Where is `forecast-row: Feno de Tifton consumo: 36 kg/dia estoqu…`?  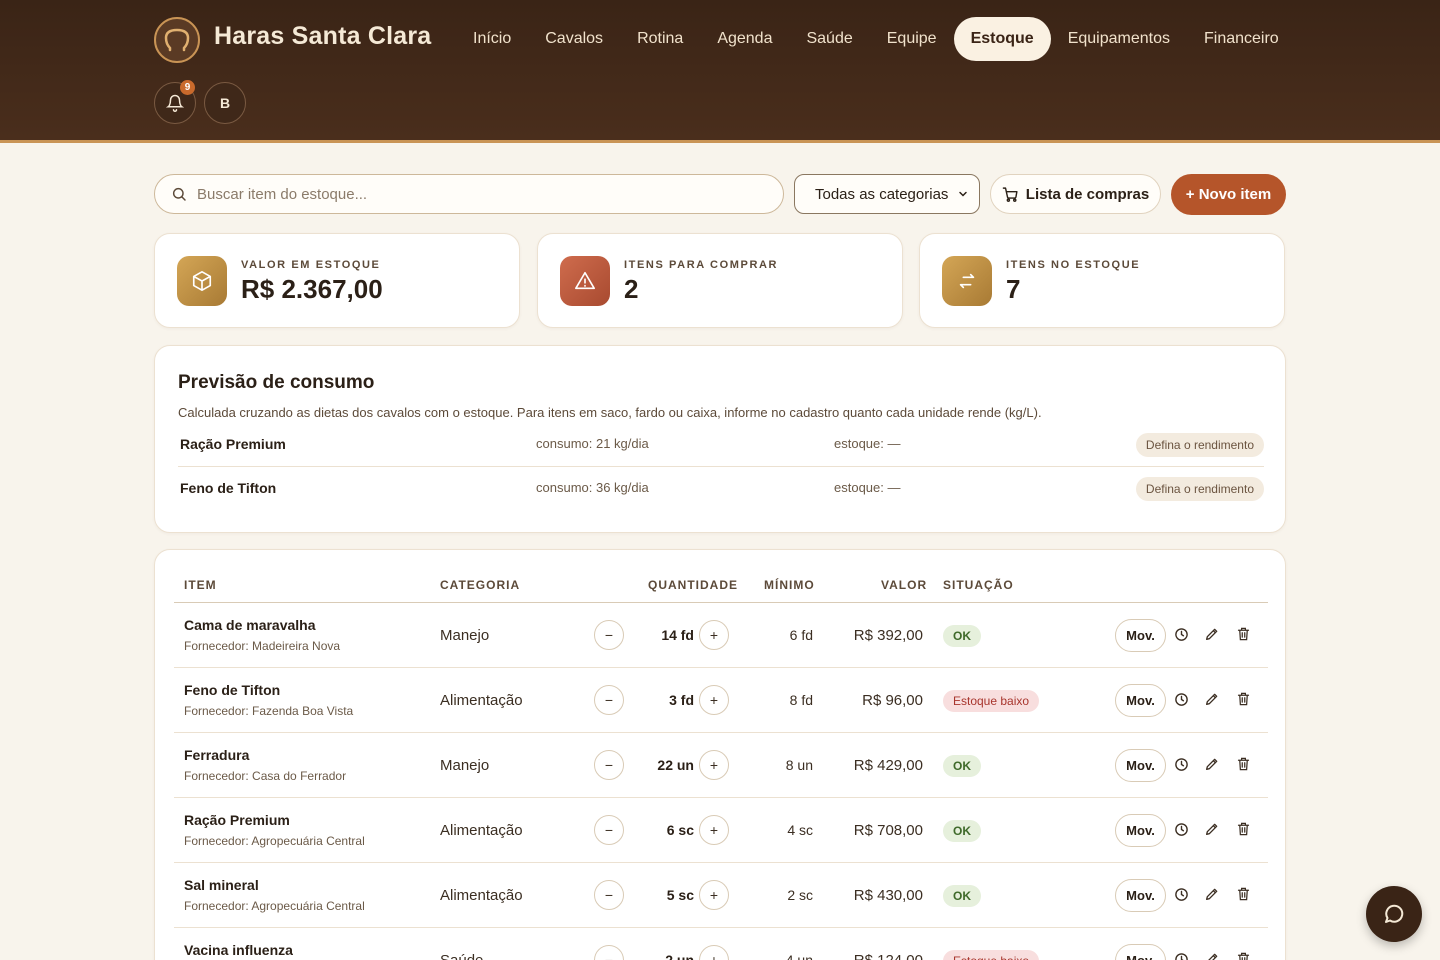
forecast-row: Feno de Tifton consumo: 36 kg/dia estoqu… is located at coordinates (721, 489).